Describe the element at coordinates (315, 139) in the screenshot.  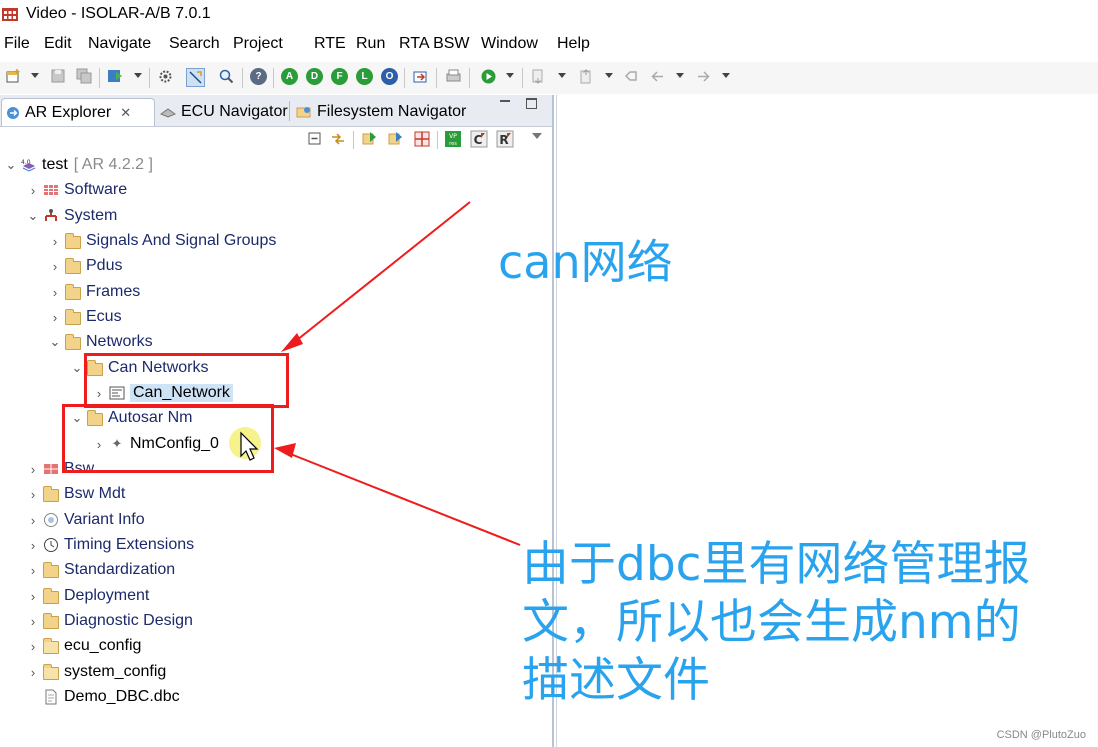
I see `collapse-all-icon` at that location.